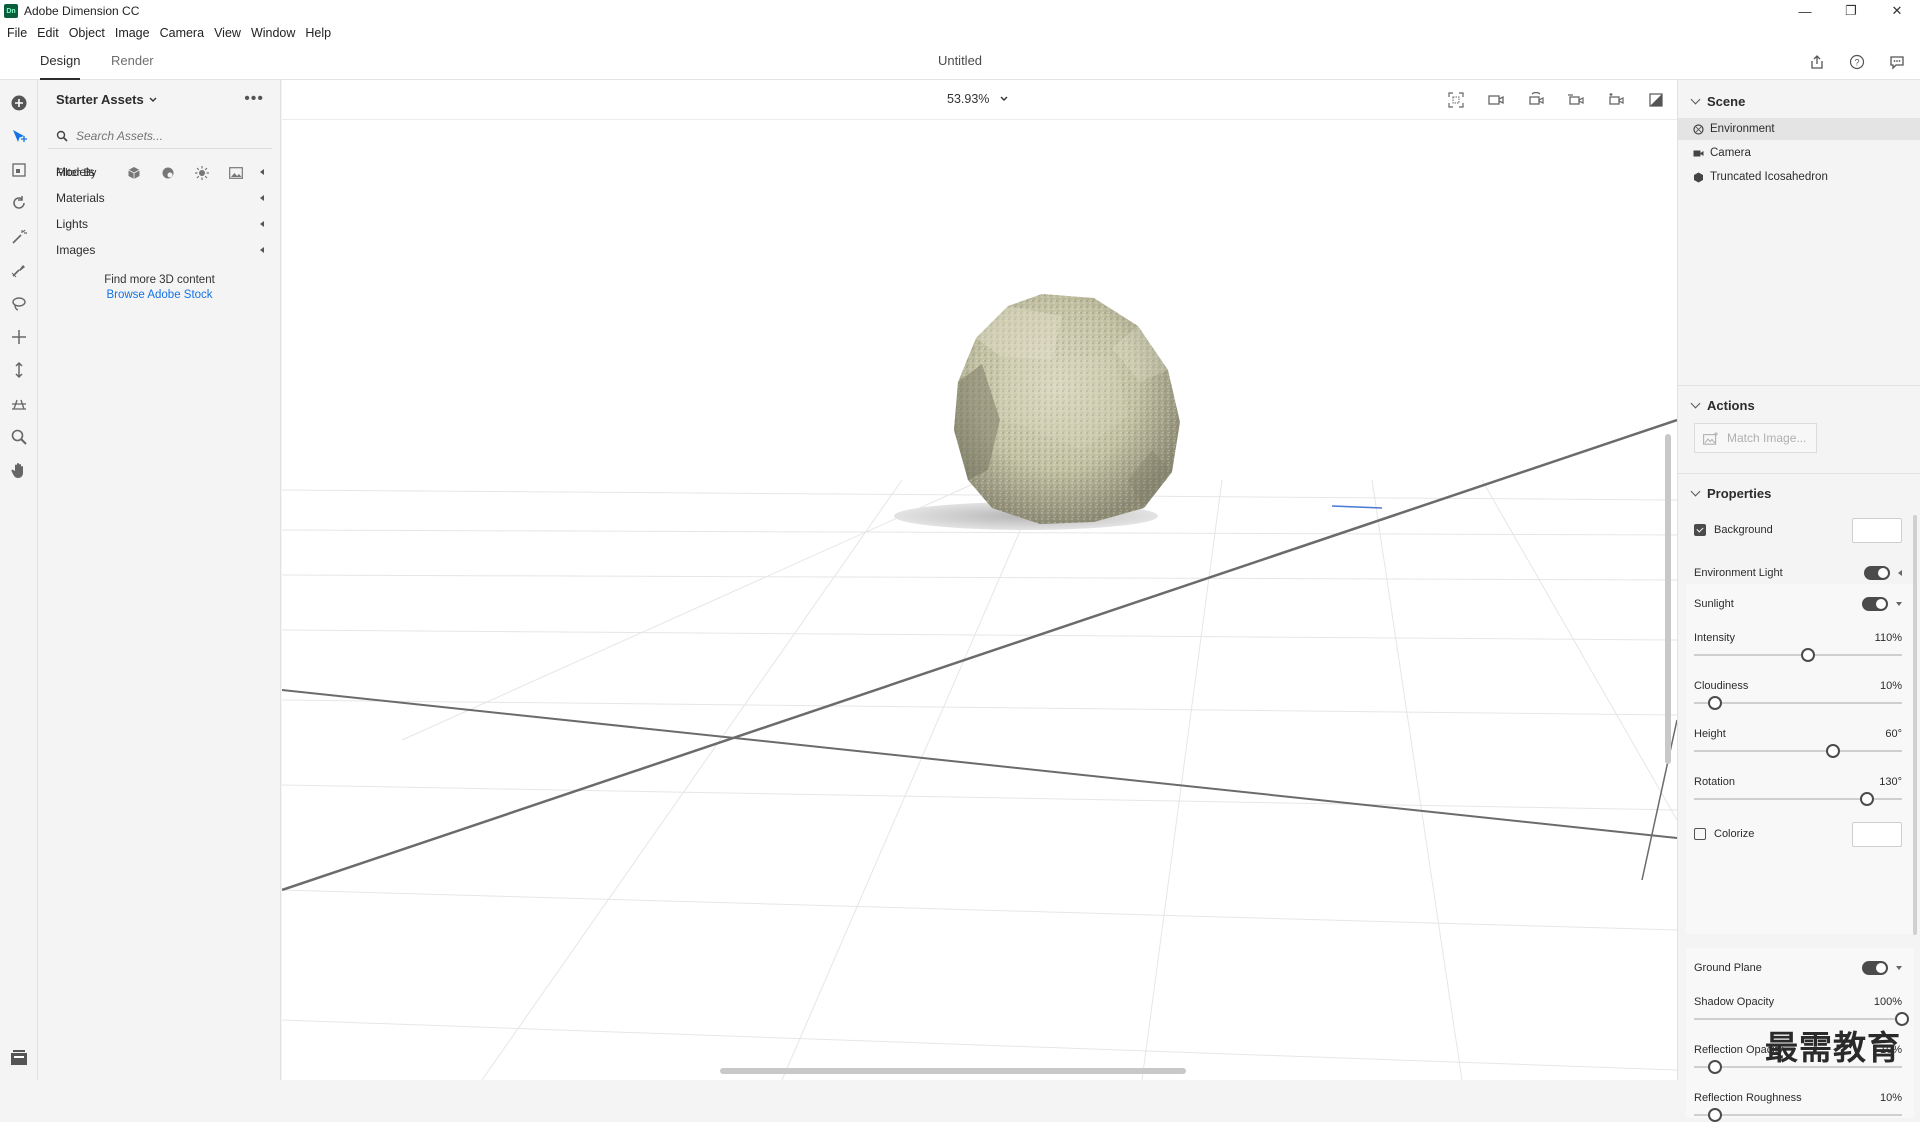 The image size is (1920, 1122). I want to click on zoom-dropdown: 53.93%, so click(978, 99).